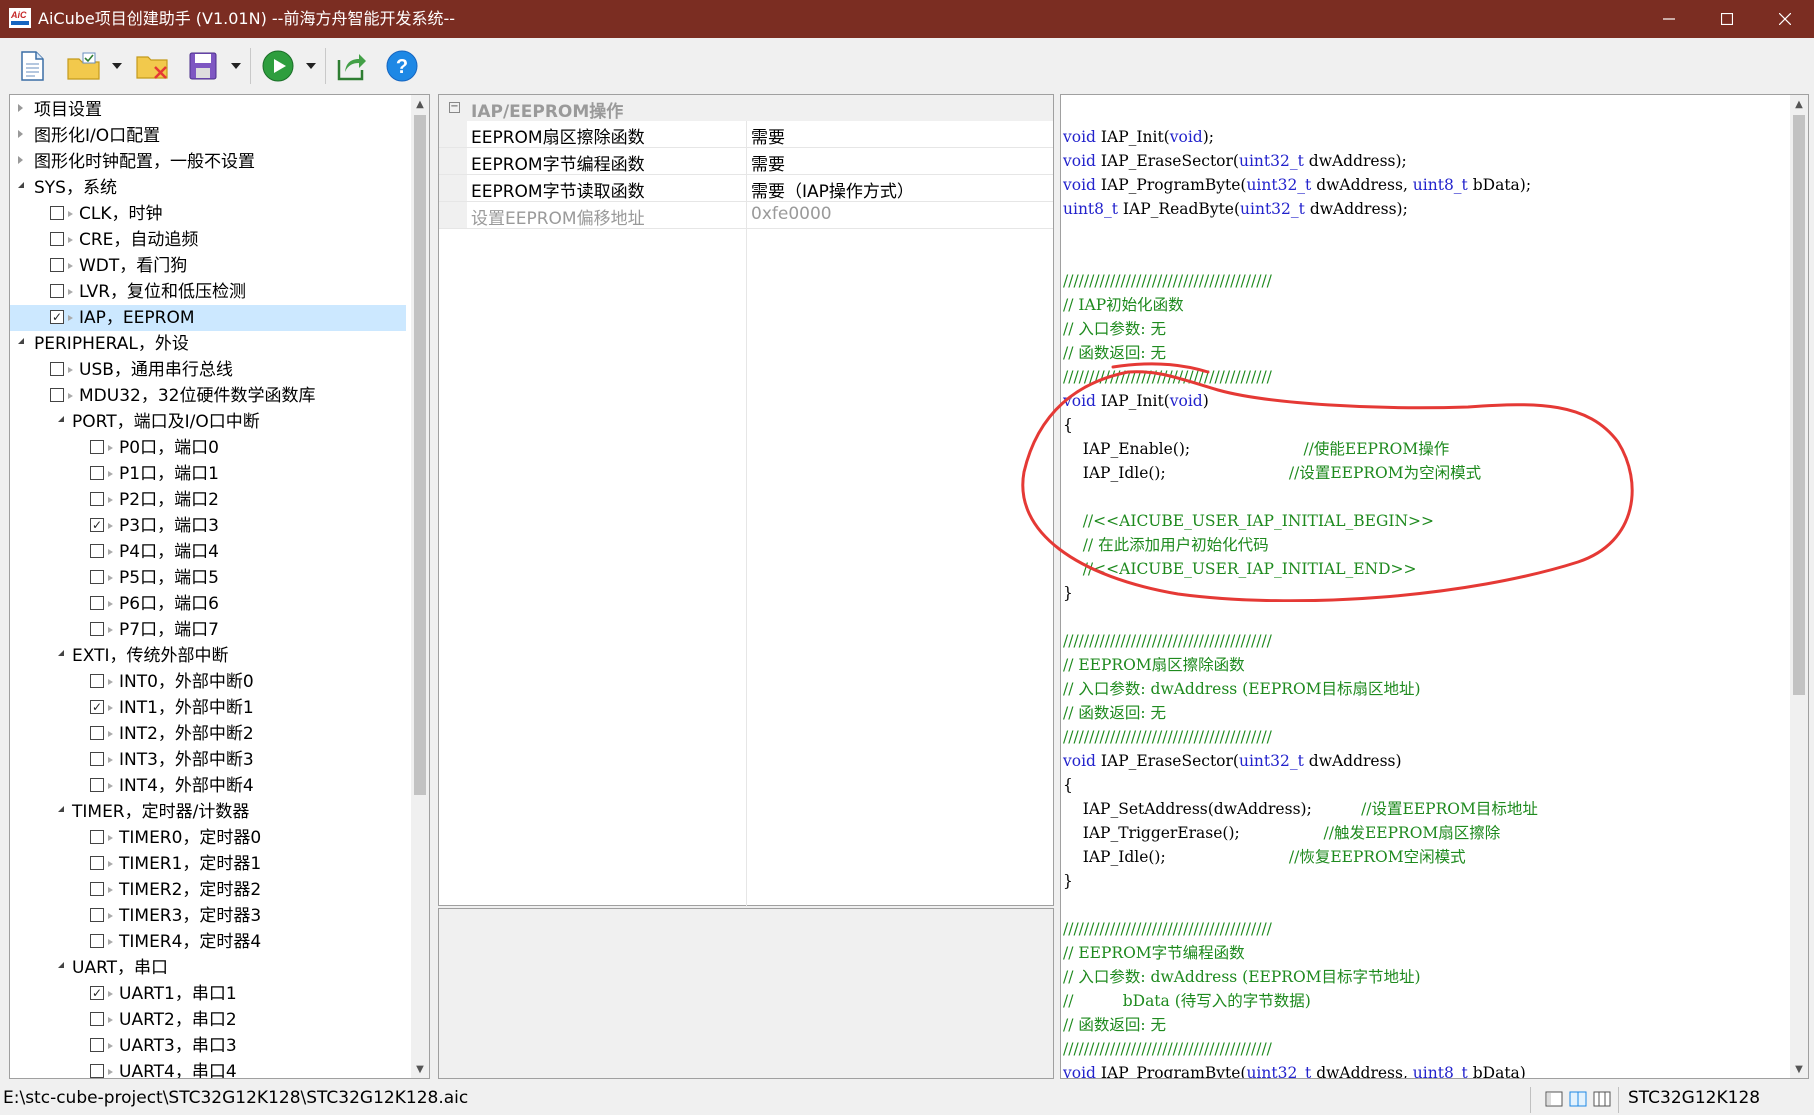  Describe the element at coordinates (278, 66) in the screenshot. I see `run-button` at that location.